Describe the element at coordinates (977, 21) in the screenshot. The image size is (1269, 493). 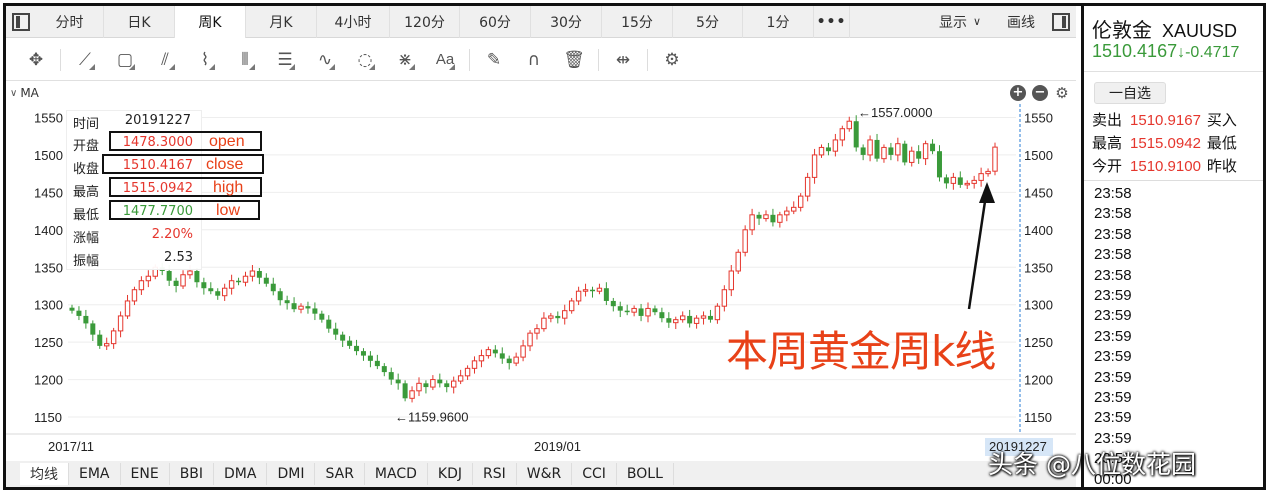
I see `chevron-down-icon: ∨` at that location.